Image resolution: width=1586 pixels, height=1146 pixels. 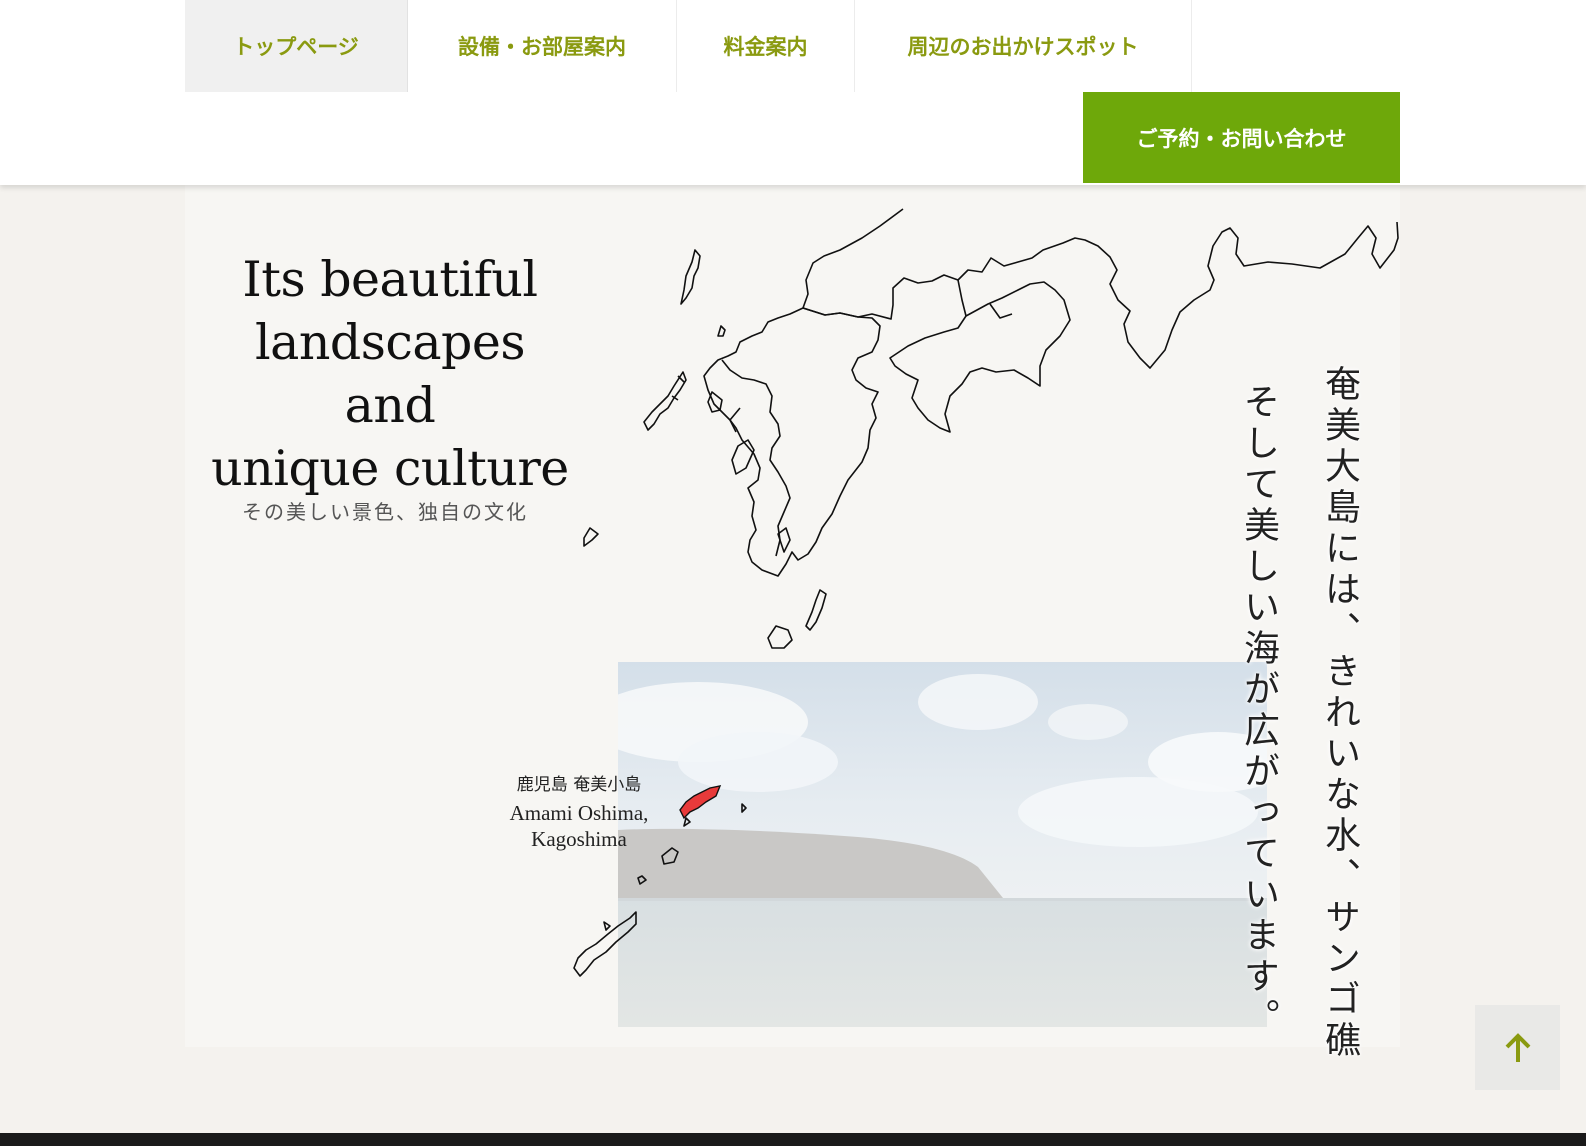 What do you see at coordinates (579, 839) in the screenshot?
I see `map-label-en-line-2: Kagoshima` at bounding box center [579, 839].